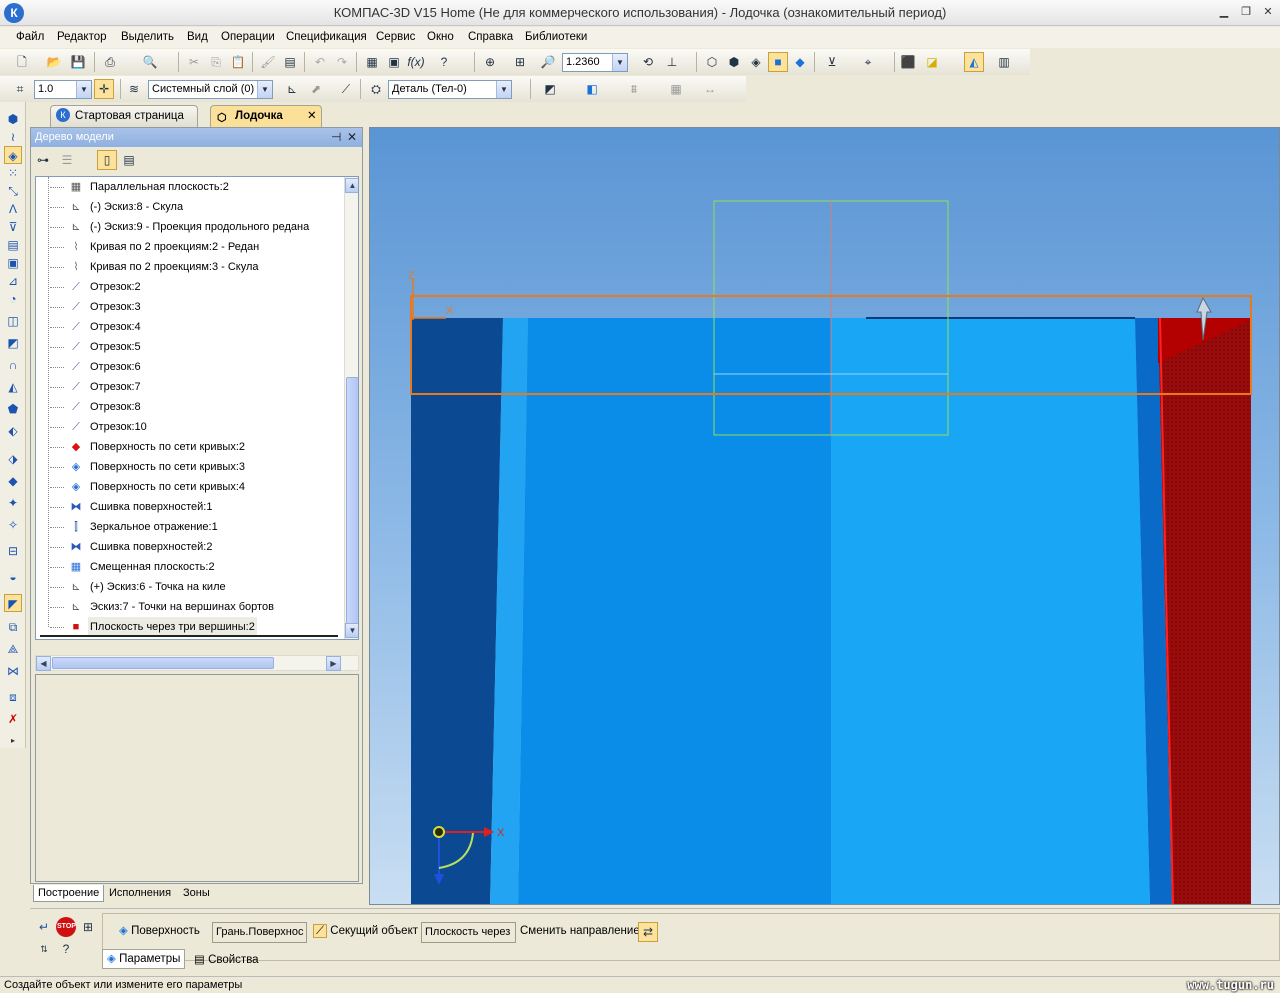  Describe the element at coordinates (444, 62) in the screenshot. I see `help-pointer-icon: ?` at that location.